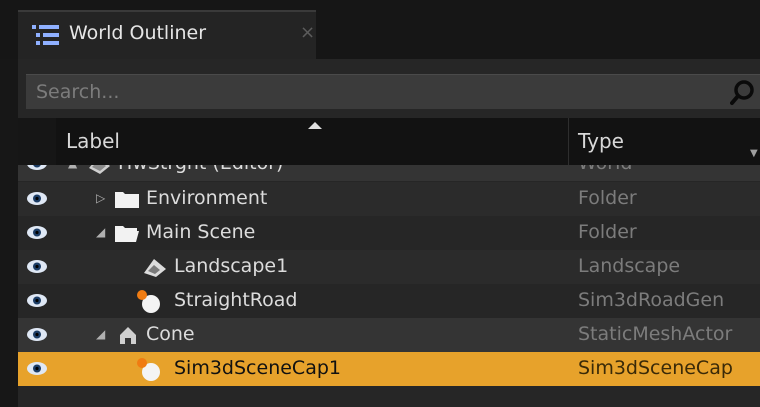 The image size is (760, 407). I want to click on expand-arrow-icon: ▷, so click(103, 198).